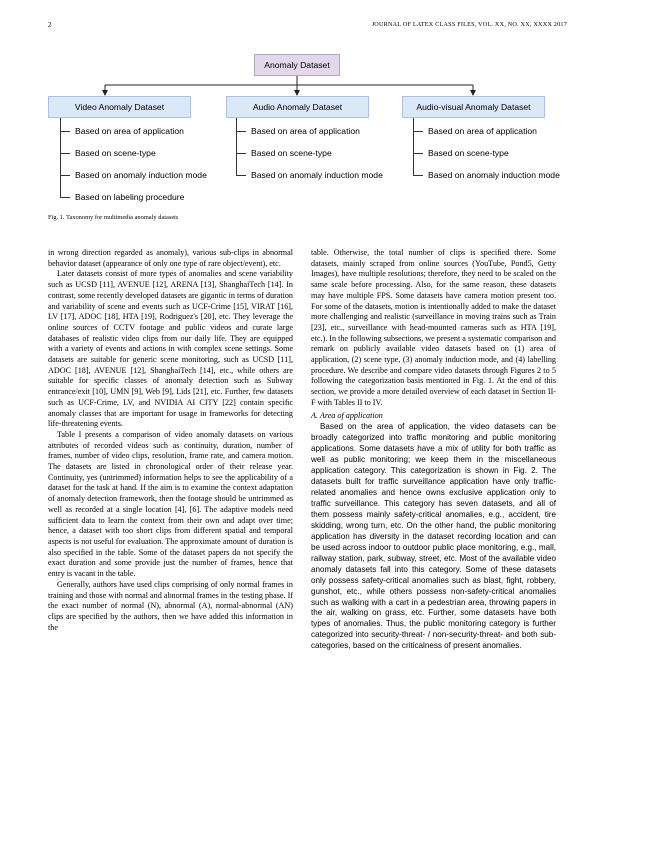 The width and height of the screenshot is (662, 842). Describe the element at coordinates (133, 201) in the screenshot. I see `list-item: Based on labeling procedure` at that location.